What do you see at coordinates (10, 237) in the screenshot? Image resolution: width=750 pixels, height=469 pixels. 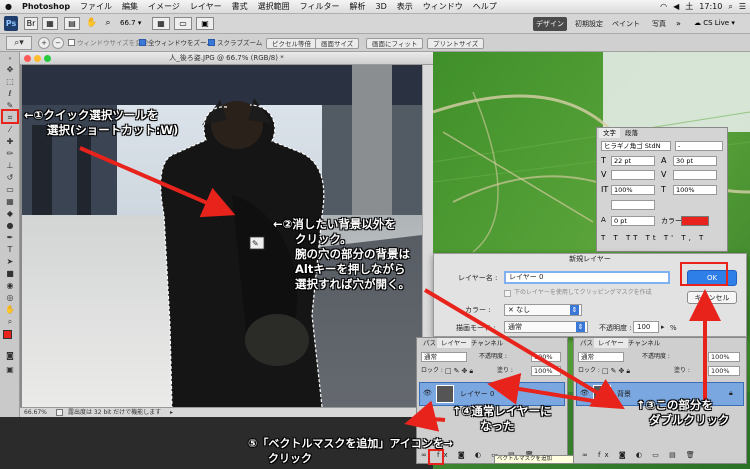 I see `pen-tool-icon: ✒` at bounding box center [10, 237].